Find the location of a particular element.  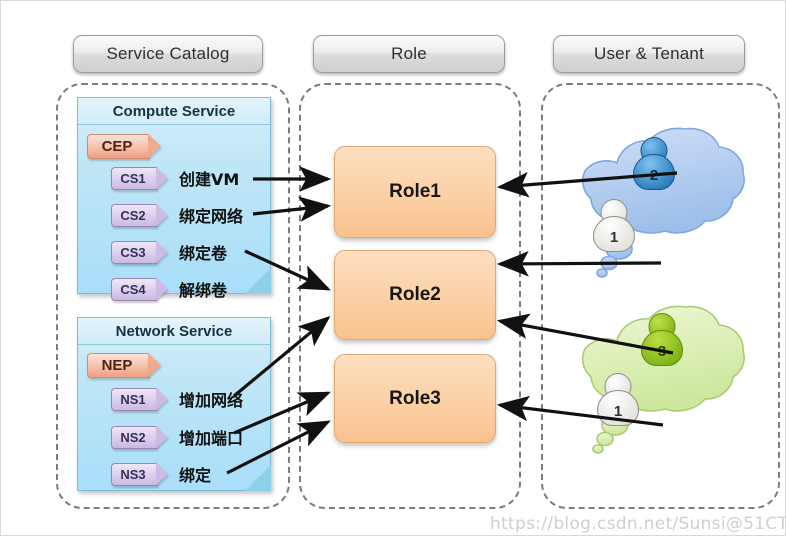

tag-cs2: CS2 绑定网络 is located at coordinates (177, 215).